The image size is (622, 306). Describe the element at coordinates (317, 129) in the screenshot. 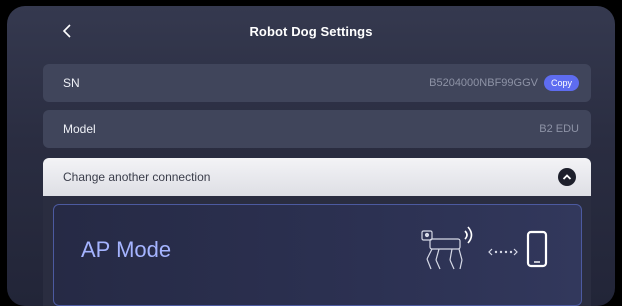

I see `model-row: Model B2 EDU` at that location.